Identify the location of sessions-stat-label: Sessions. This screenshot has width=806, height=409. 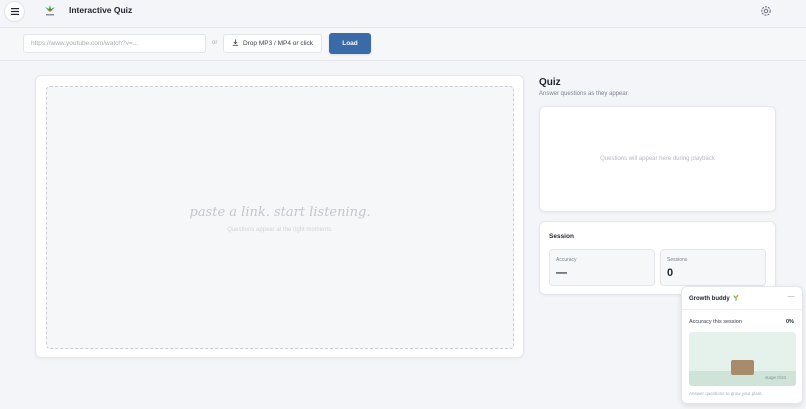
(677, 260).